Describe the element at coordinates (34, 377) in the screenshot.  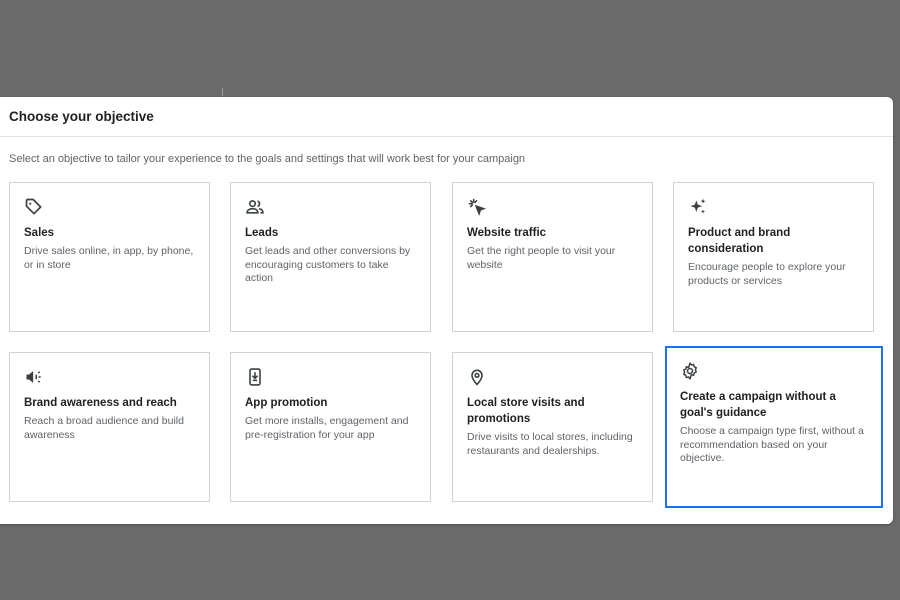
I see `megaphone-icon` at that location.